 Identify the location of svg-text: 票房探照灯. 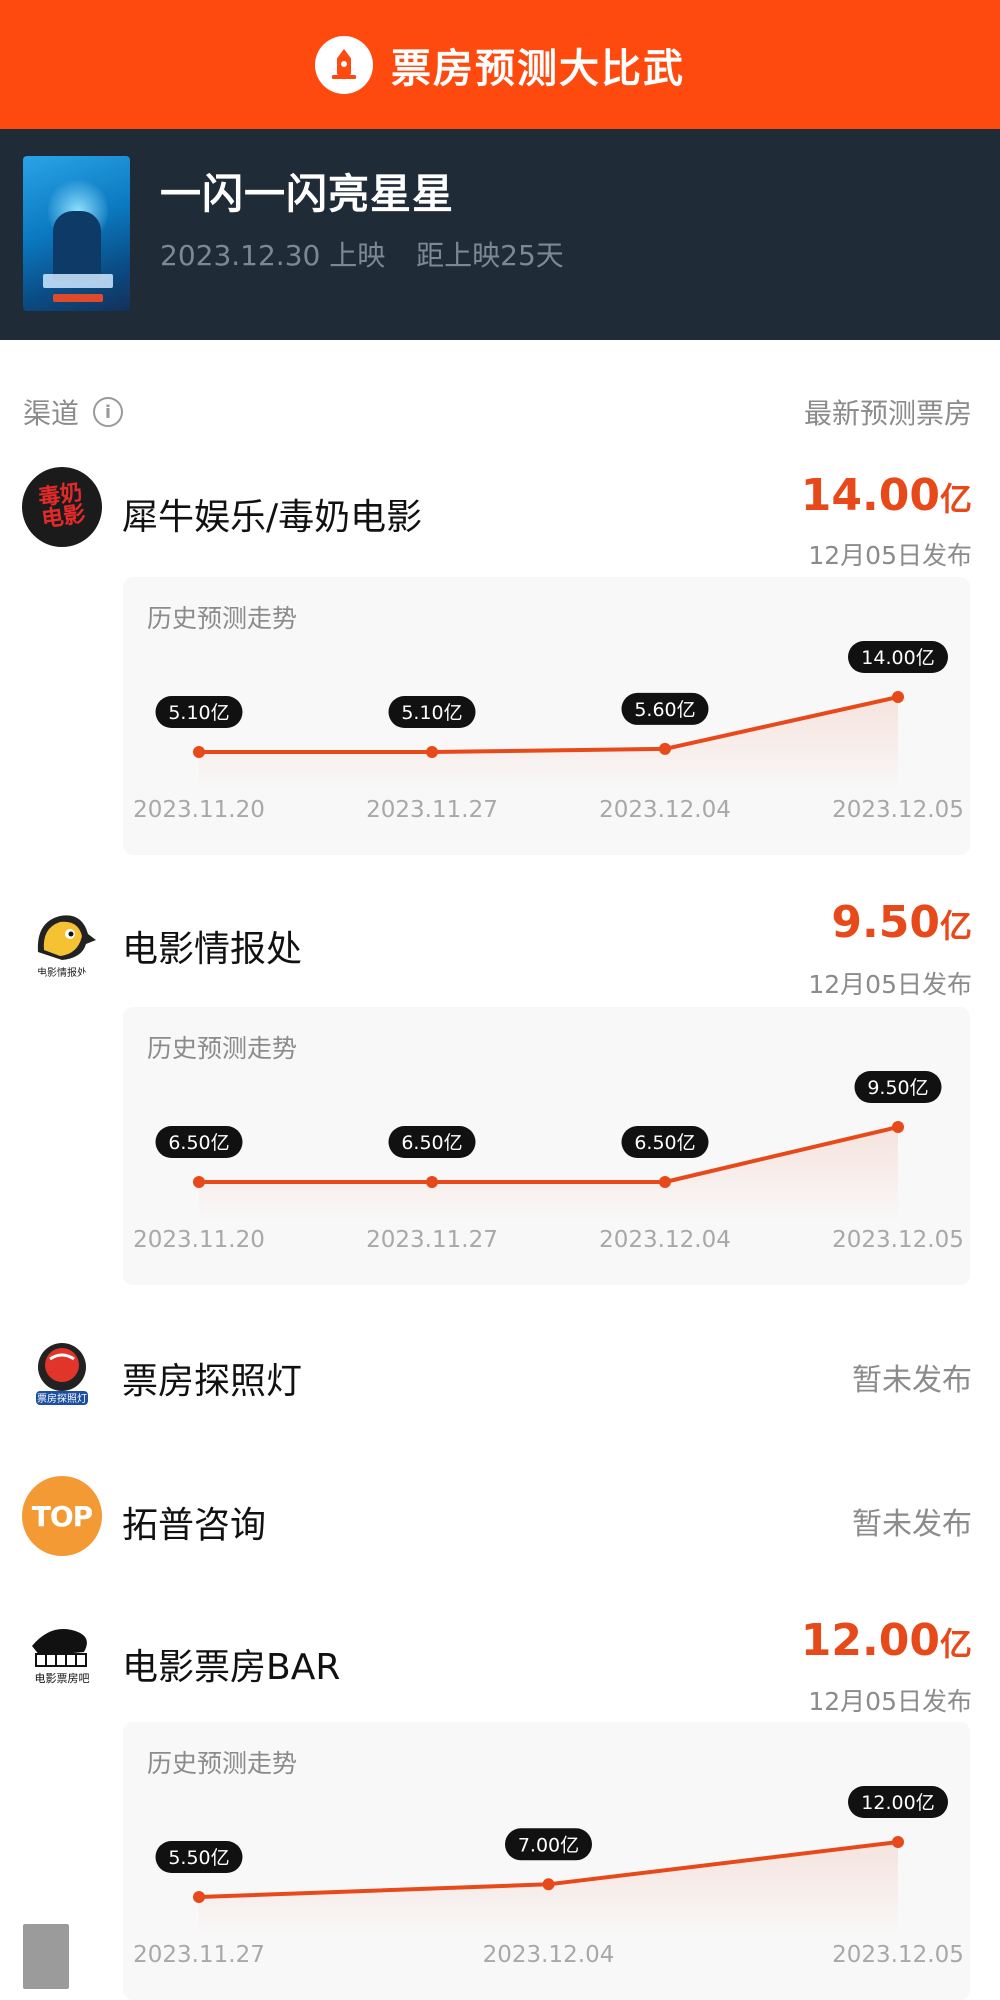
(62, 1398).